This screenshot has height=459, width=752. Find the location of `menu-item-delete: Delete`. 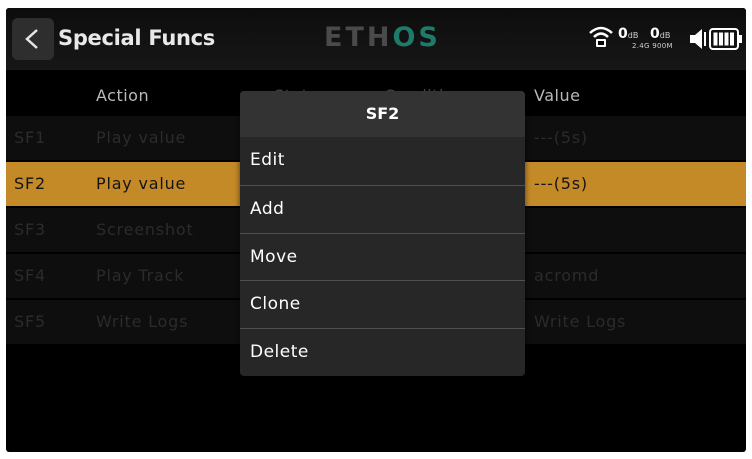

menu-item-delete: Delete is located at coordinates (382, 351).